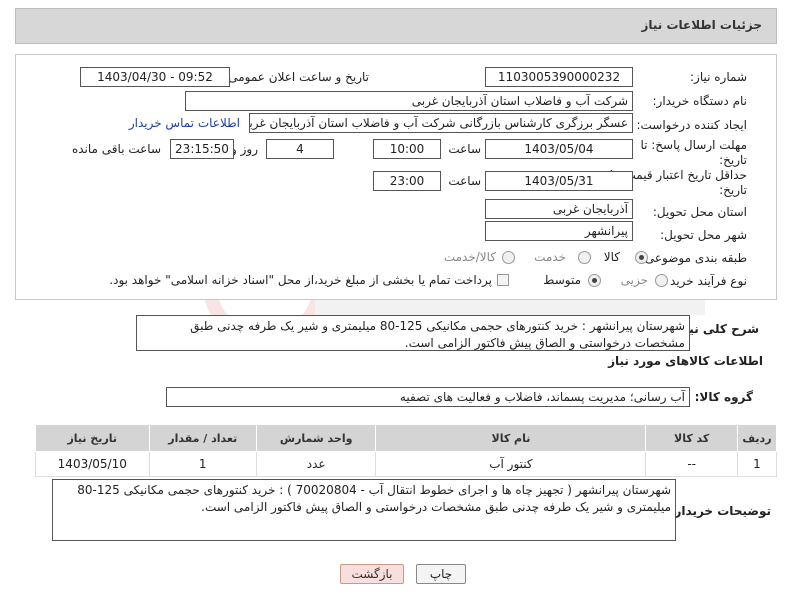 The width and height of the screenshot is (789, 598). Describe the element at coordinates (661, 280) in the screenshot. I see `process-radio-minor` at that location.